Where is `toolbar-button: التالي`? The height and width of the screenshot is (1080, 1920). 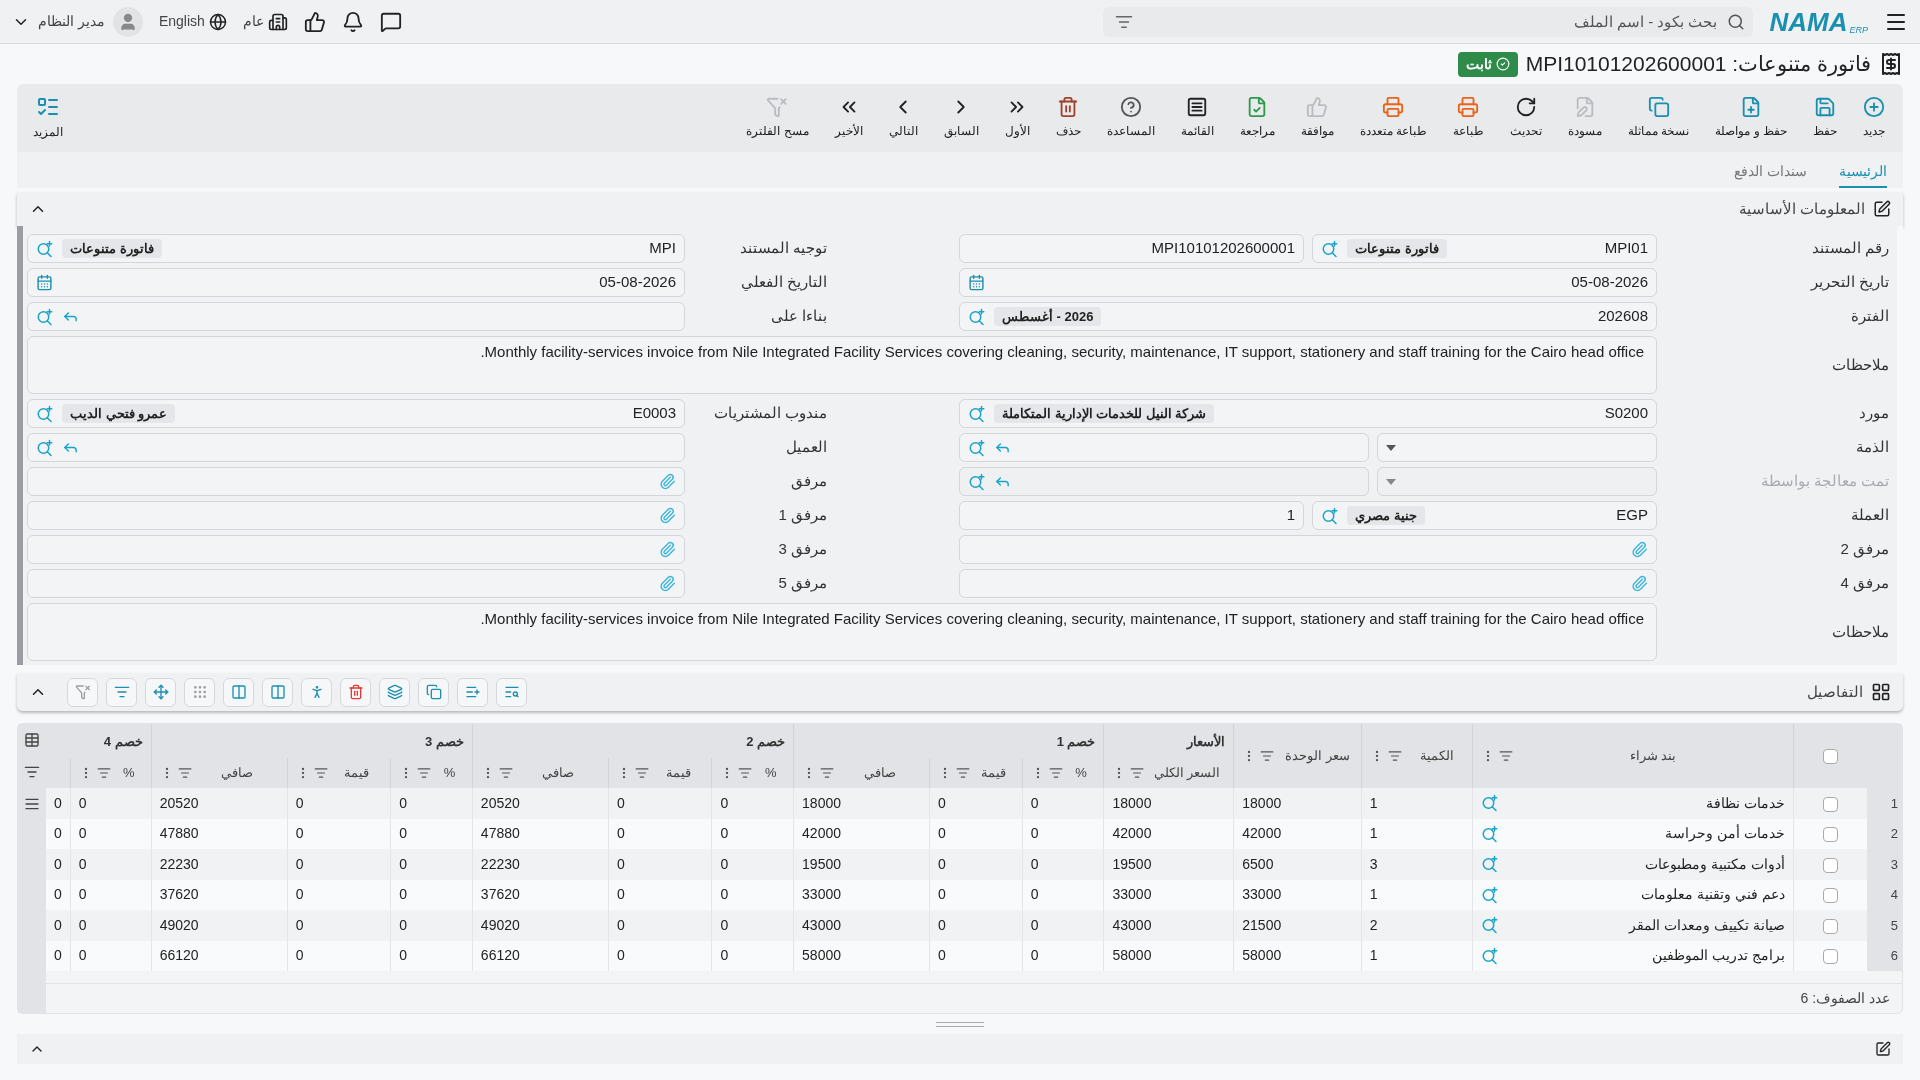 toolbar-button: التالي is located at coordinates (903, 118).